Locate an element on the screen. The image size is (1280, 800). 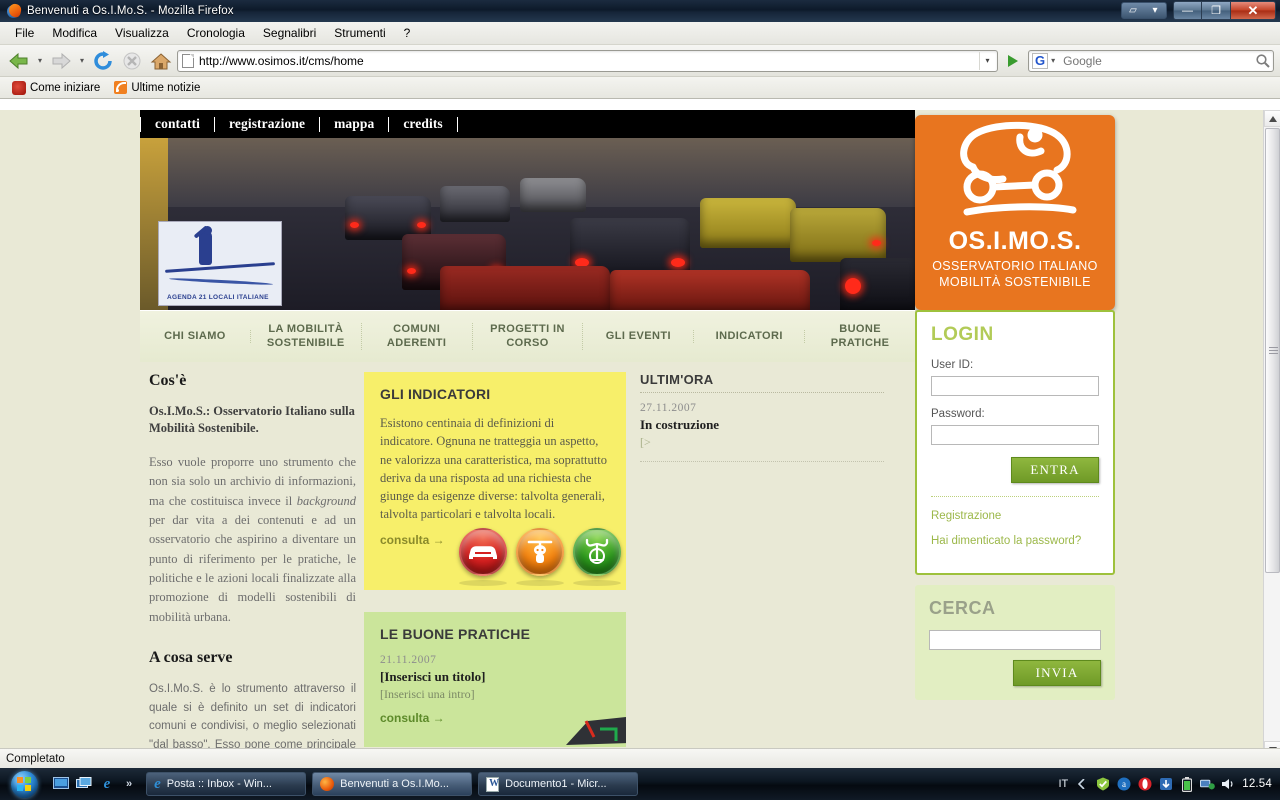
icon-shadows is located at coordinates (540, 583).